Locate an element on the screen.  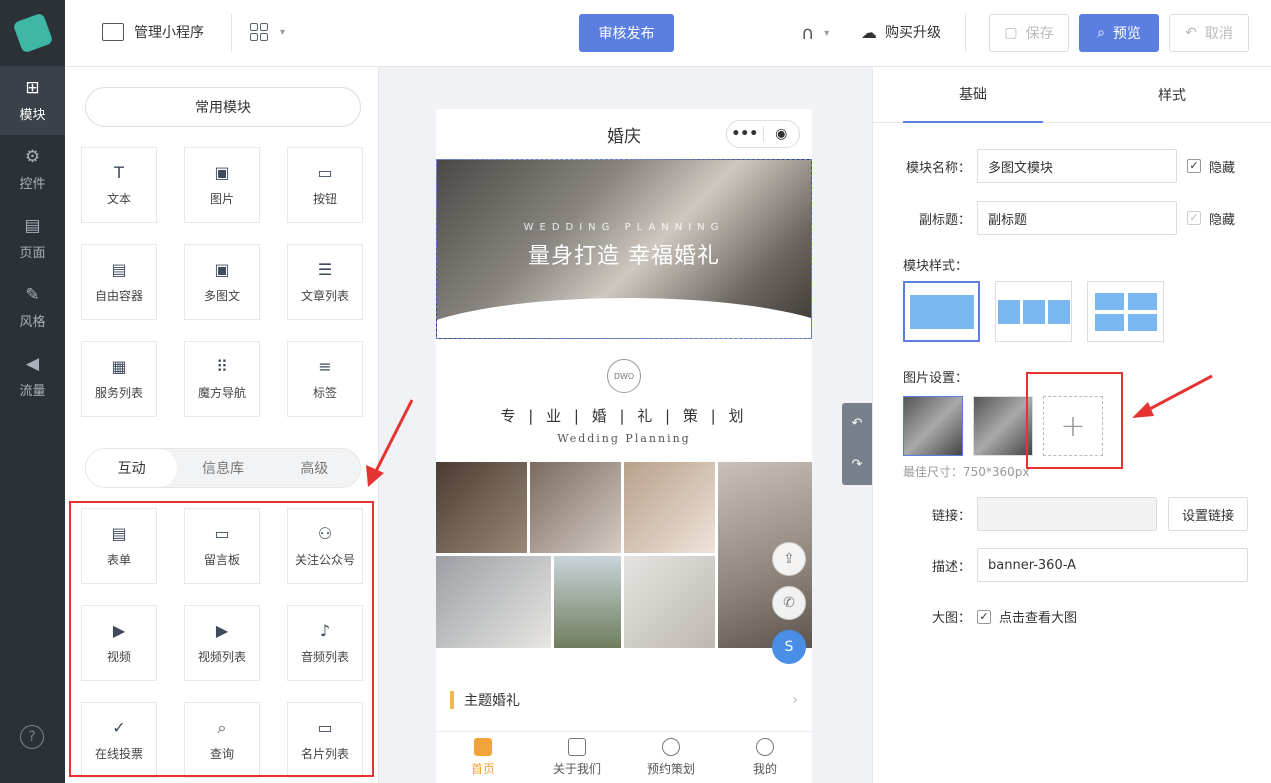
cancel-button: ↶ 取消 is located at coordinates (1209, 33).